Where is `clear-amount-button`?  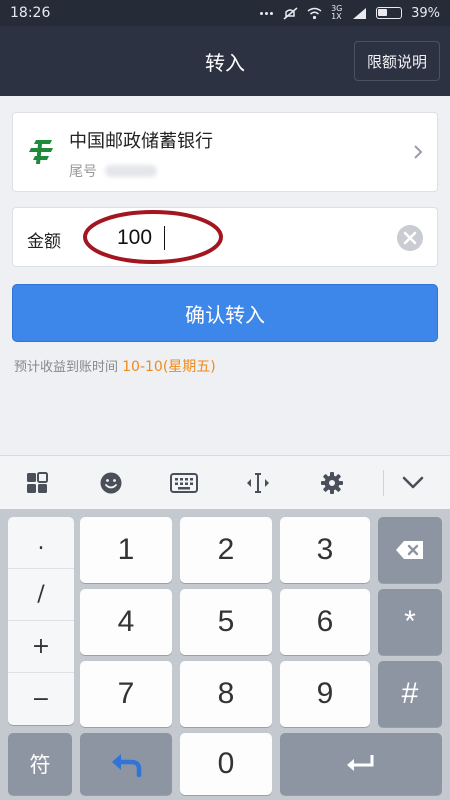 clear-amount-button is located at coordinates (410, 238).